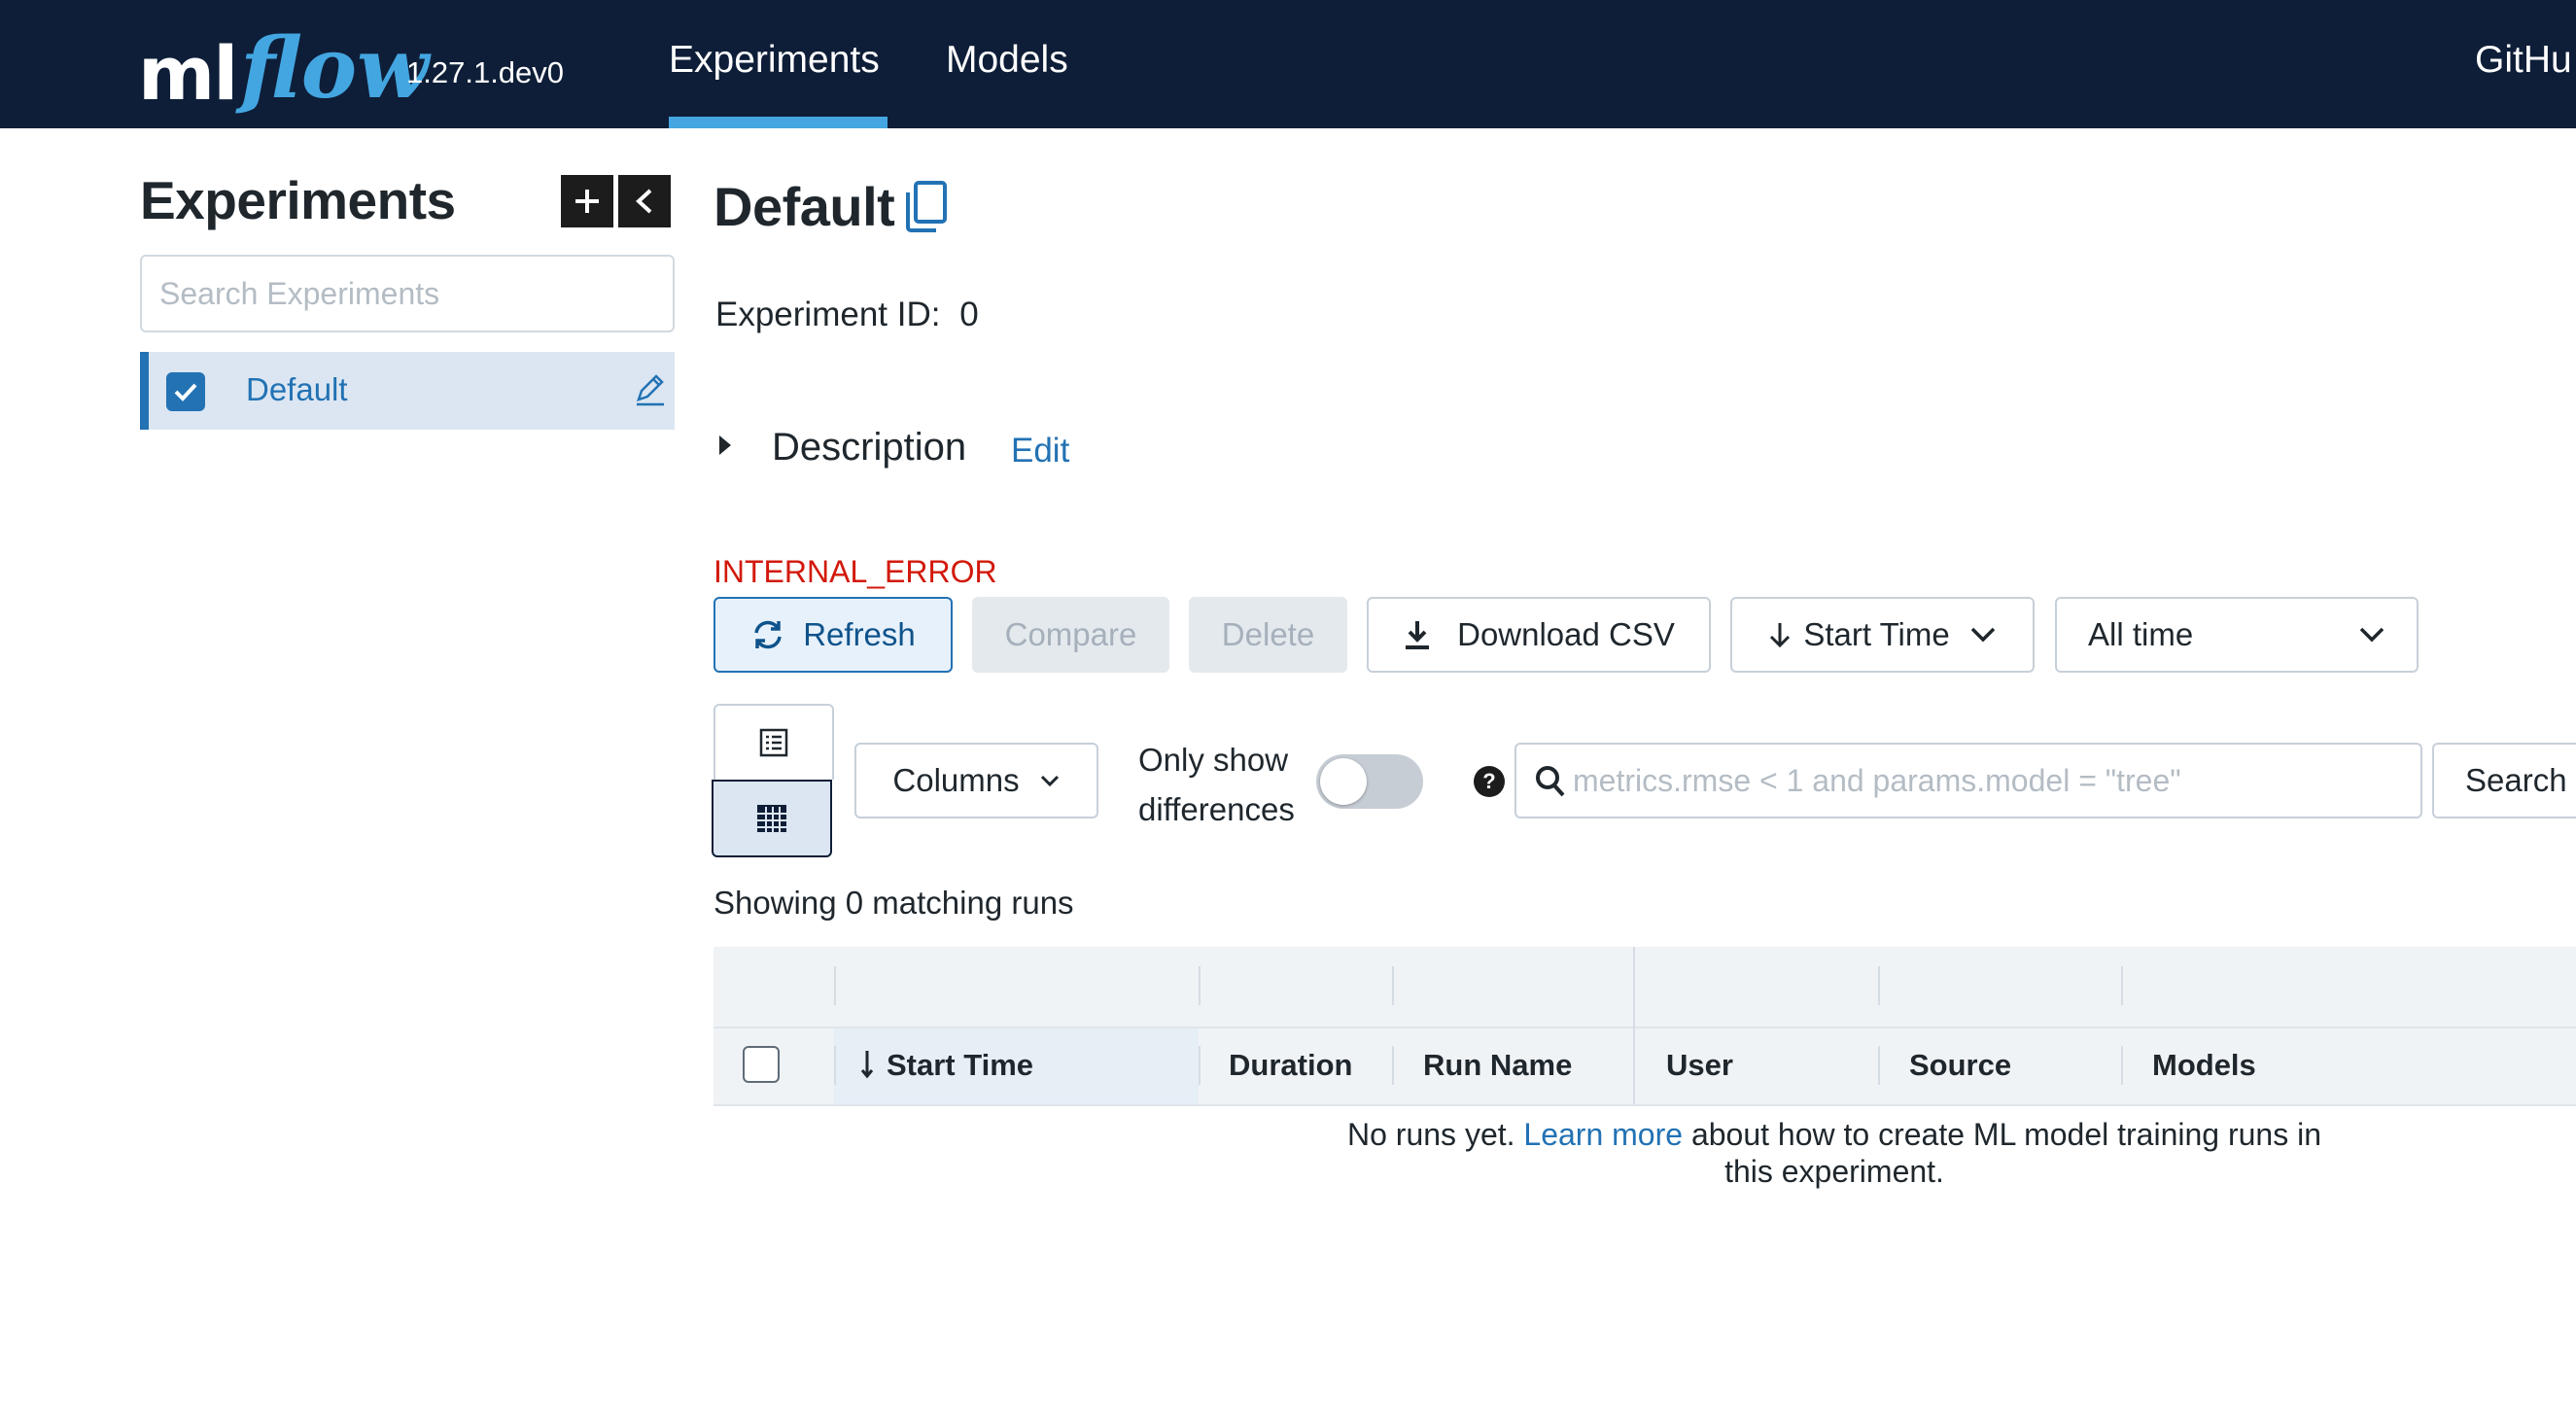 The image size is (2576, 1427). Describe the element at coordinates (1960, 1065) in the screenshot. I see `column-header-source: Source` at that location.